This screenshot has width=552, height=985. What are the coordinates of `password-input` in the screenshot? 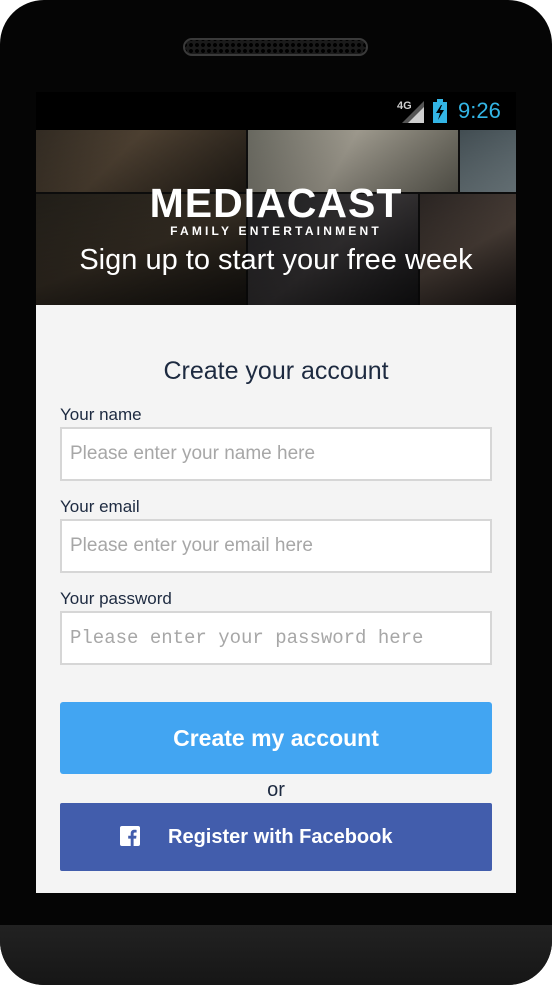 It's located at (276, 638).